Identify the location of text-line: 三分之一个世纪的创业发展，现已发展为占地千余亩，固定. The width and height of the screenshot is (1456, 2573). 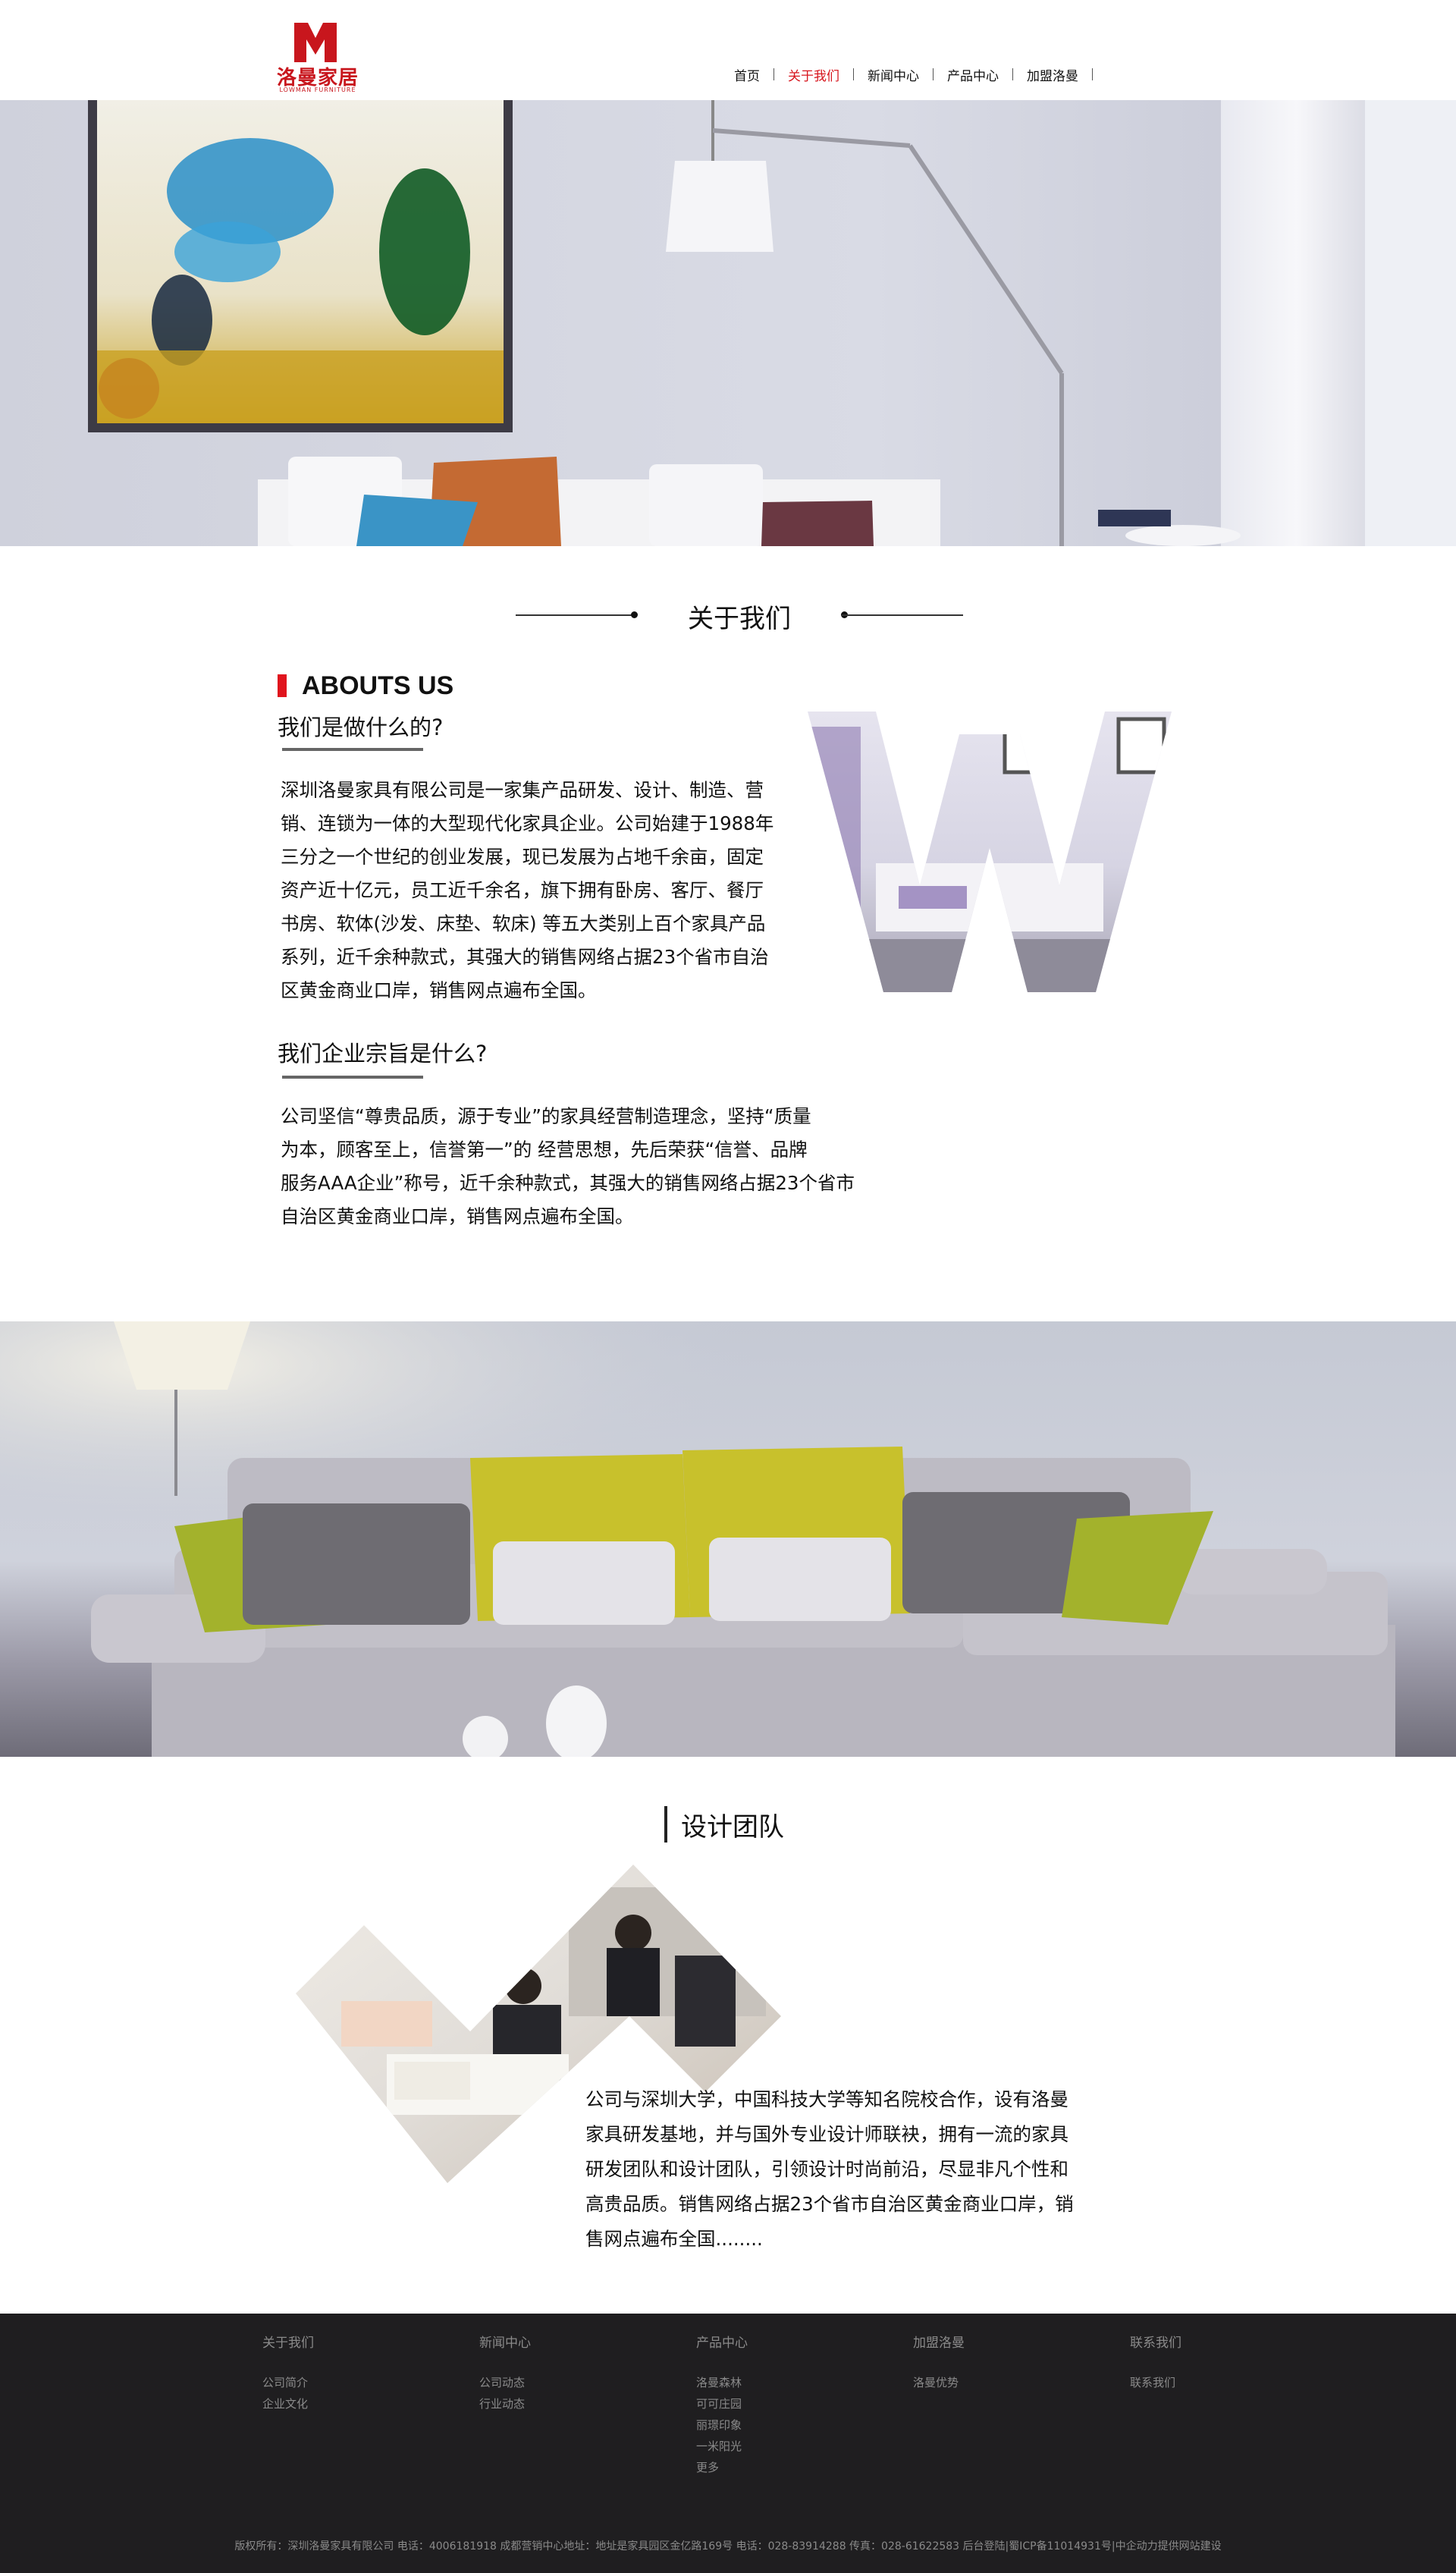
(522, 857).